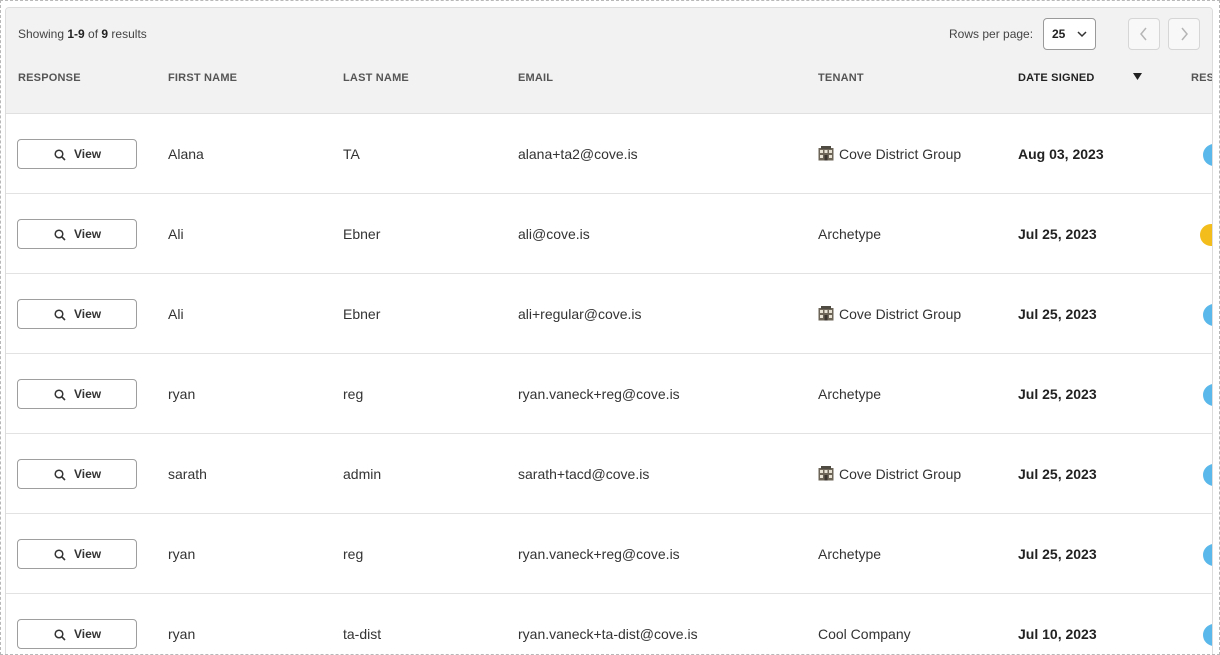 Image resolution: width=1220 pixels, height=655 pixels. I want to click on next-page-button, so click(1184, 34).